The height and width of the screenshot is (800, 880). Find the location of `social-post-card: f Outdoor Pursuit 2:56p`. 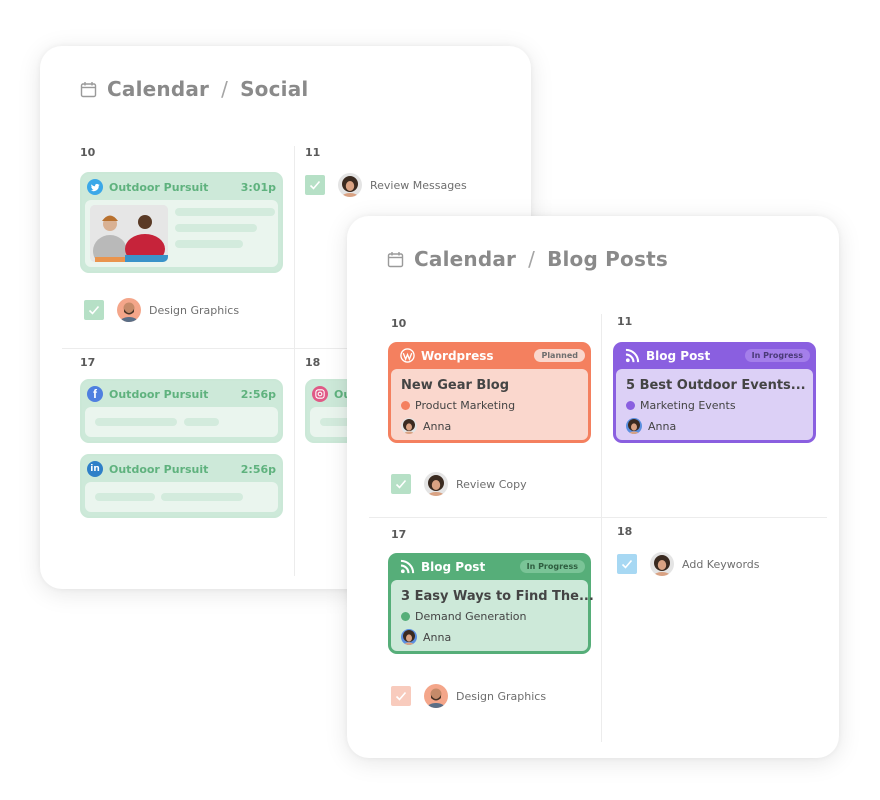

social-post-card: f Outdoor Pursuit 2:56p is located at coordinates (181, 411).